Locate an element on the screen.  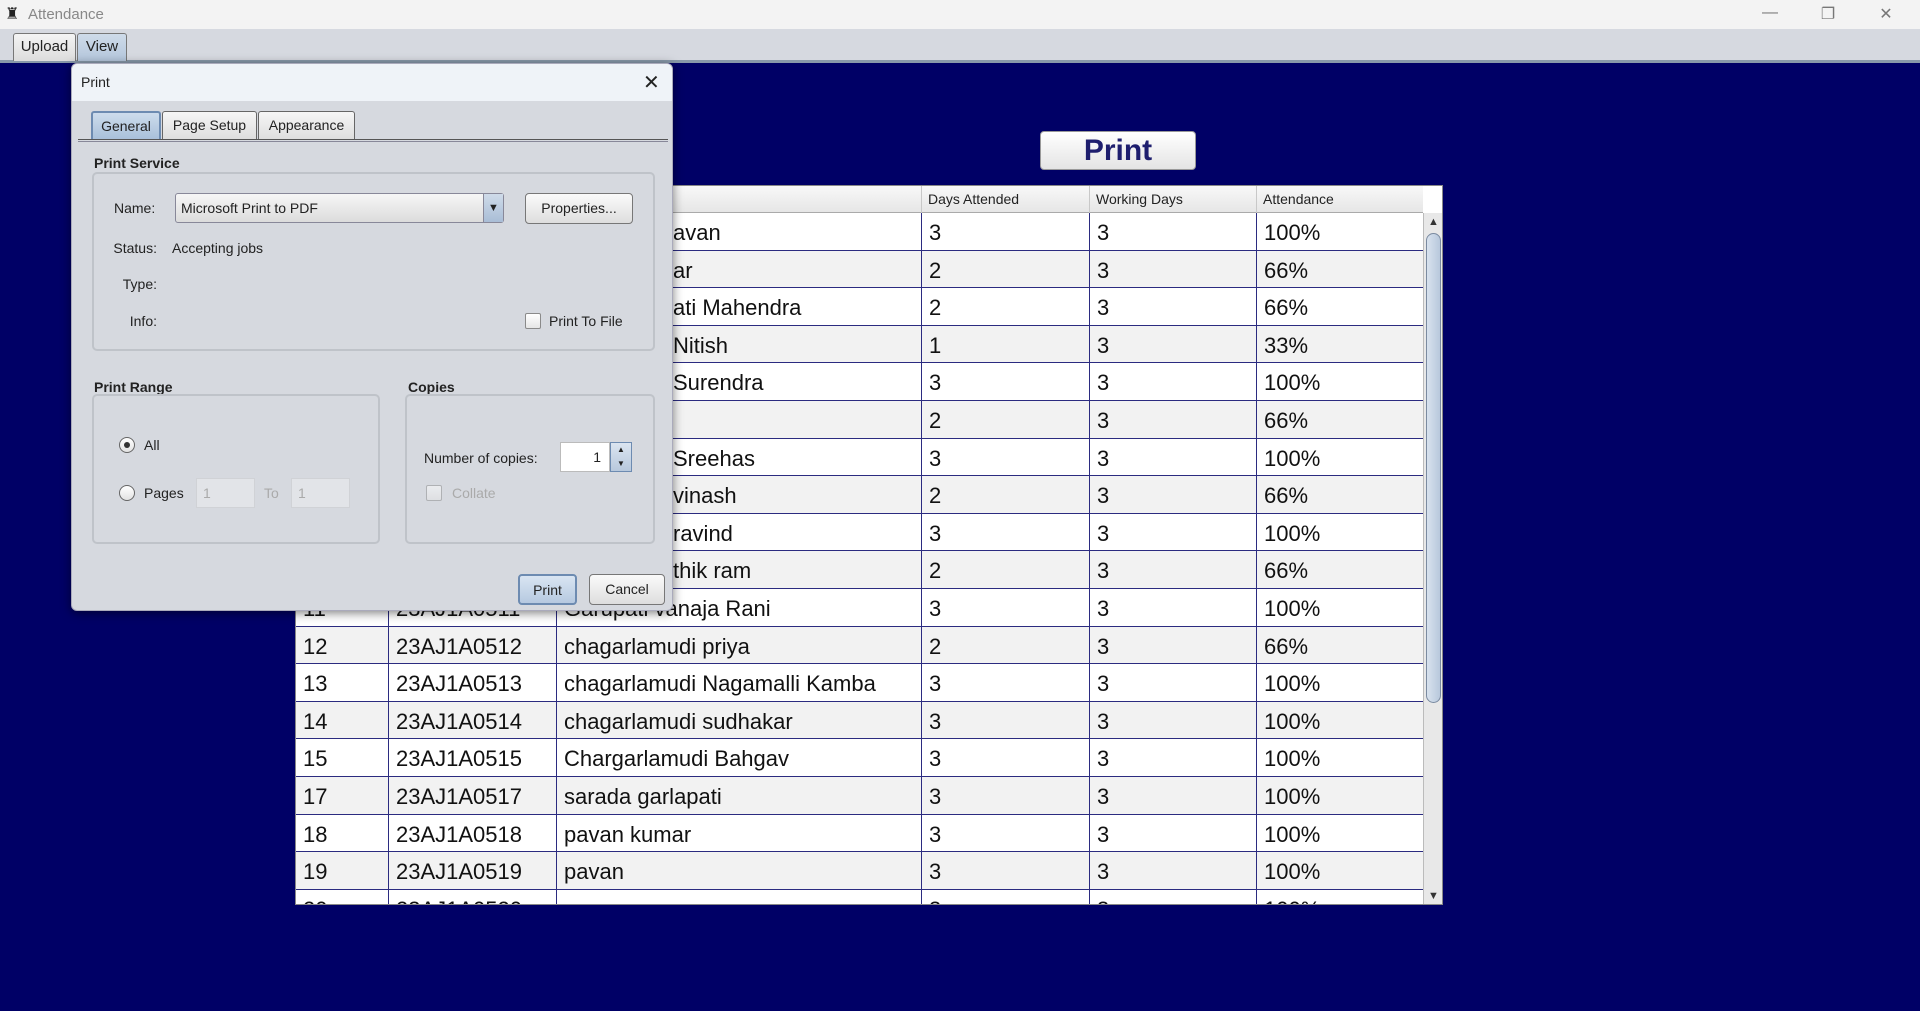
student-name-cell: chagarlamudi sudhakar is located at coordinates (739, 720).